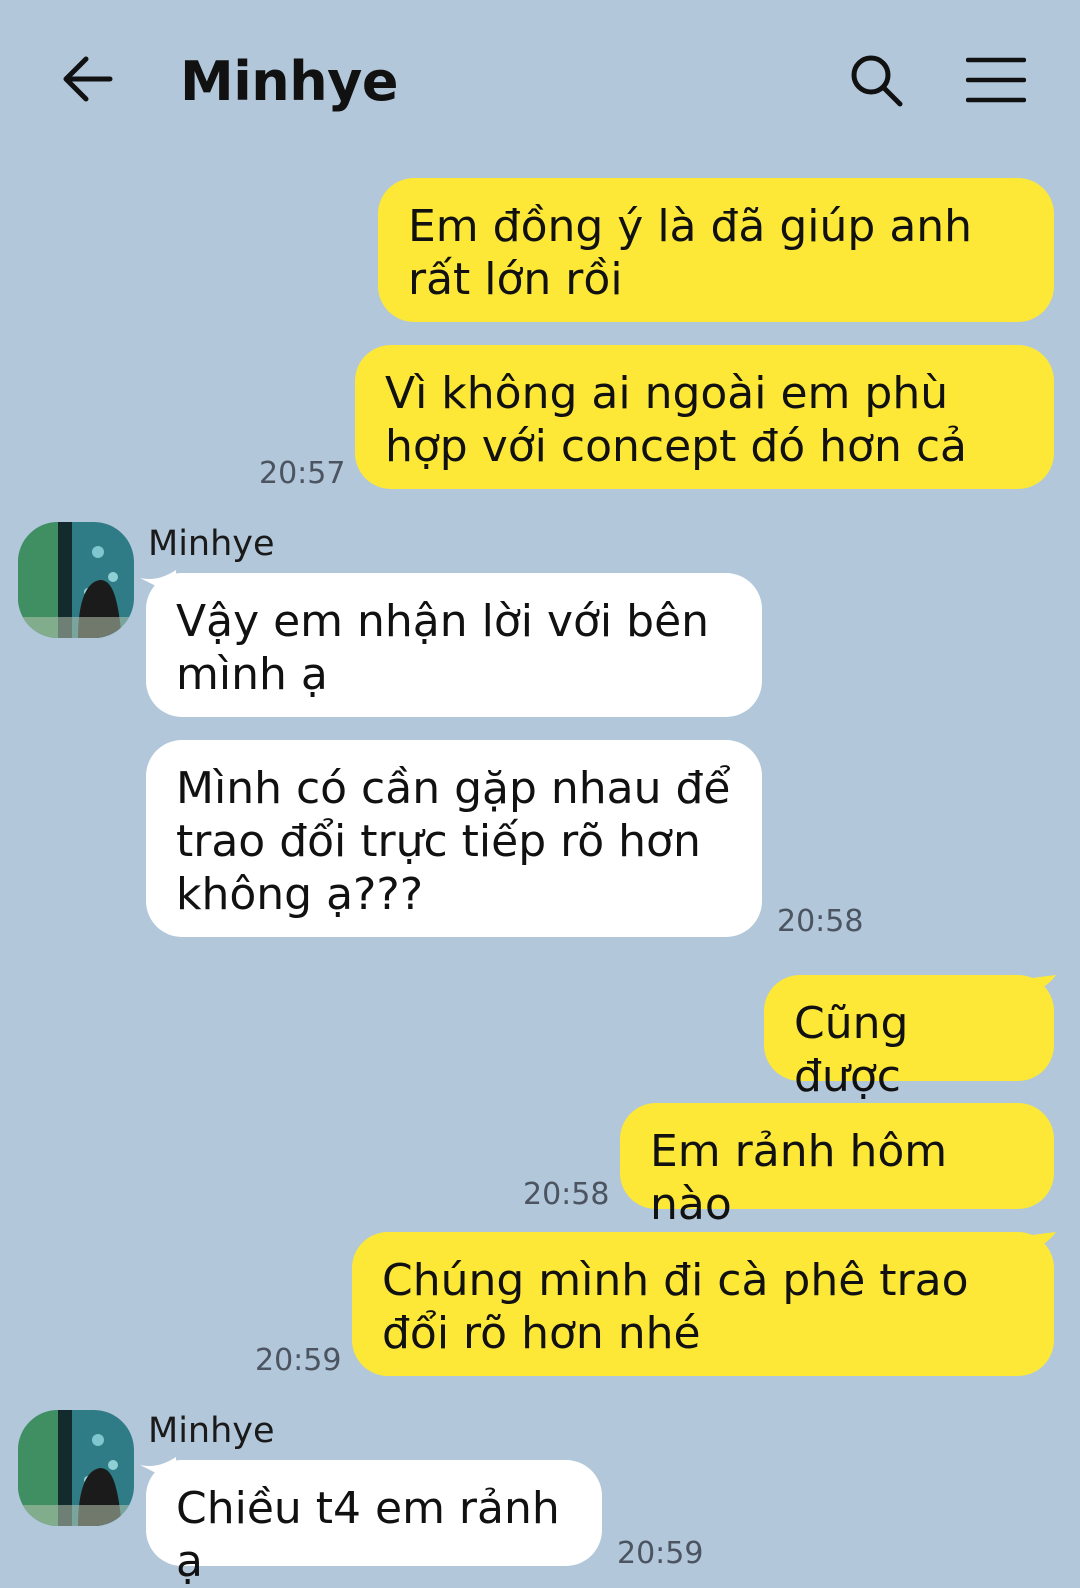 The image size is (1080, 1588). I want to click on hamburger-menu-icon, so click(996, 80).